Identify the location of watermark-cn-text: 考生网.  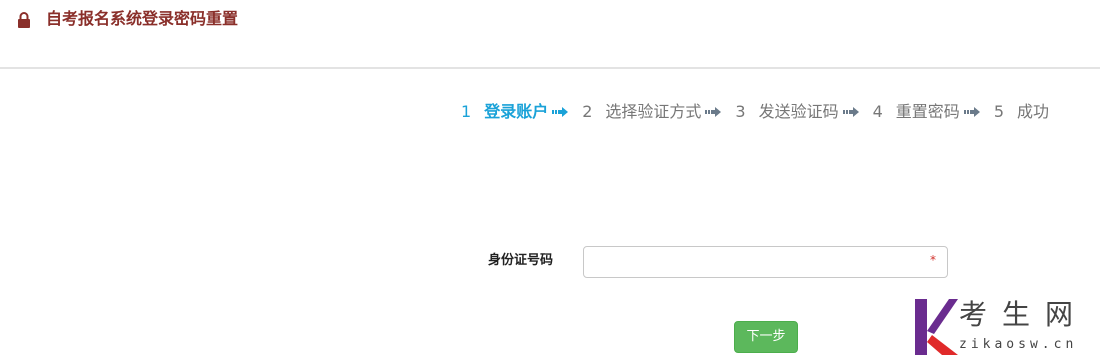
(1024, 314).